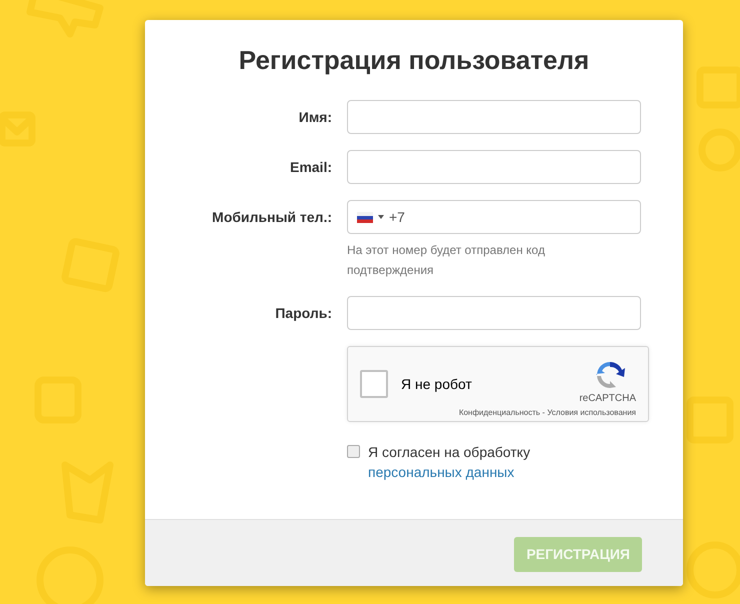  What do you see at coordinates (437, 384) in the screenshot?
I see `captcha-label: Я не робот` at bounding box center [437, 384].